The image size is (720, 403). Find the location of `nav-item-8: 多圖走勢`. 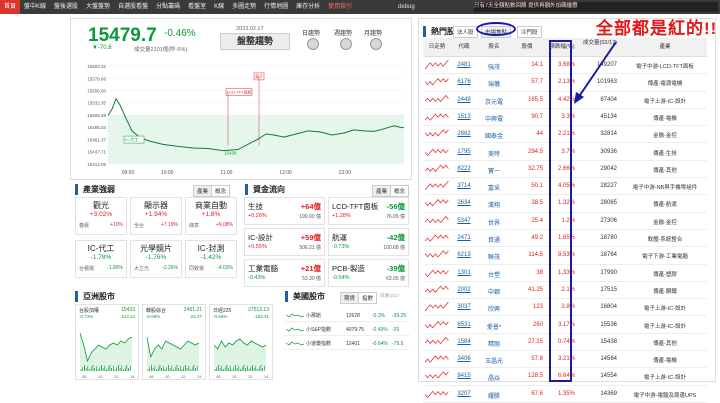

nav-item-8: 多圖走勢 is located at coordinates (244, 7).